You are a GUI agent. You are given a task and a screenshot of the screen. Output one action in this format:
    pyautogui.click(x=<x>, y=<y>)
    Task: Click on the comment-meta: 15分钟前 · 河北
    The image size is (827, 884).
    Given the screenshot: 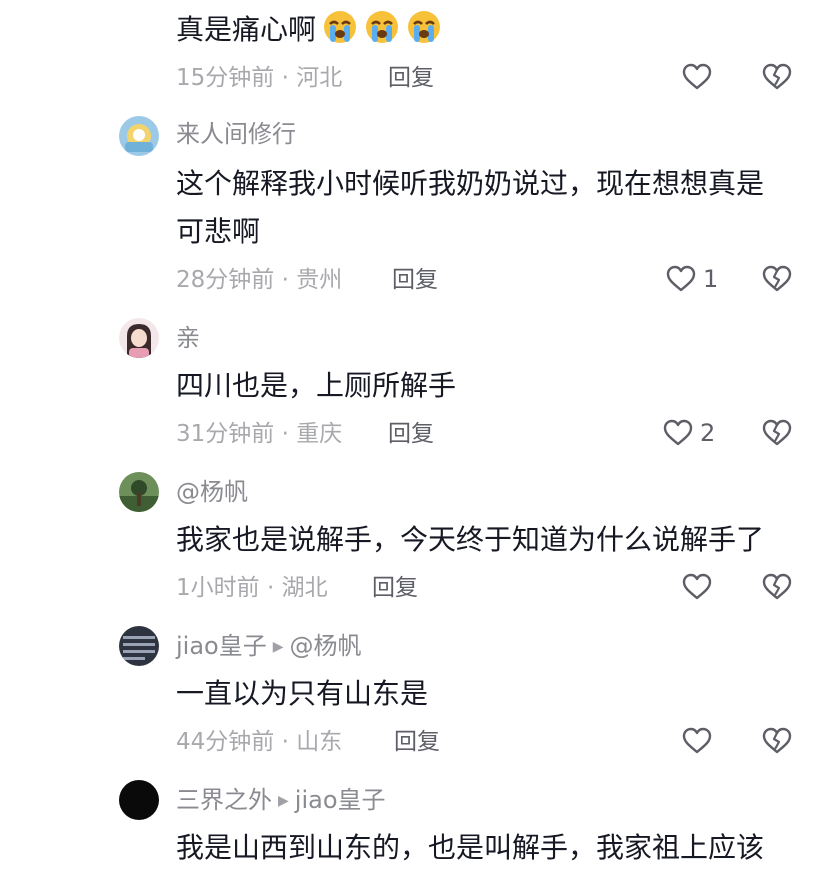 What is the action you would take?
    pyautogui.click(x=259, y=78)
    